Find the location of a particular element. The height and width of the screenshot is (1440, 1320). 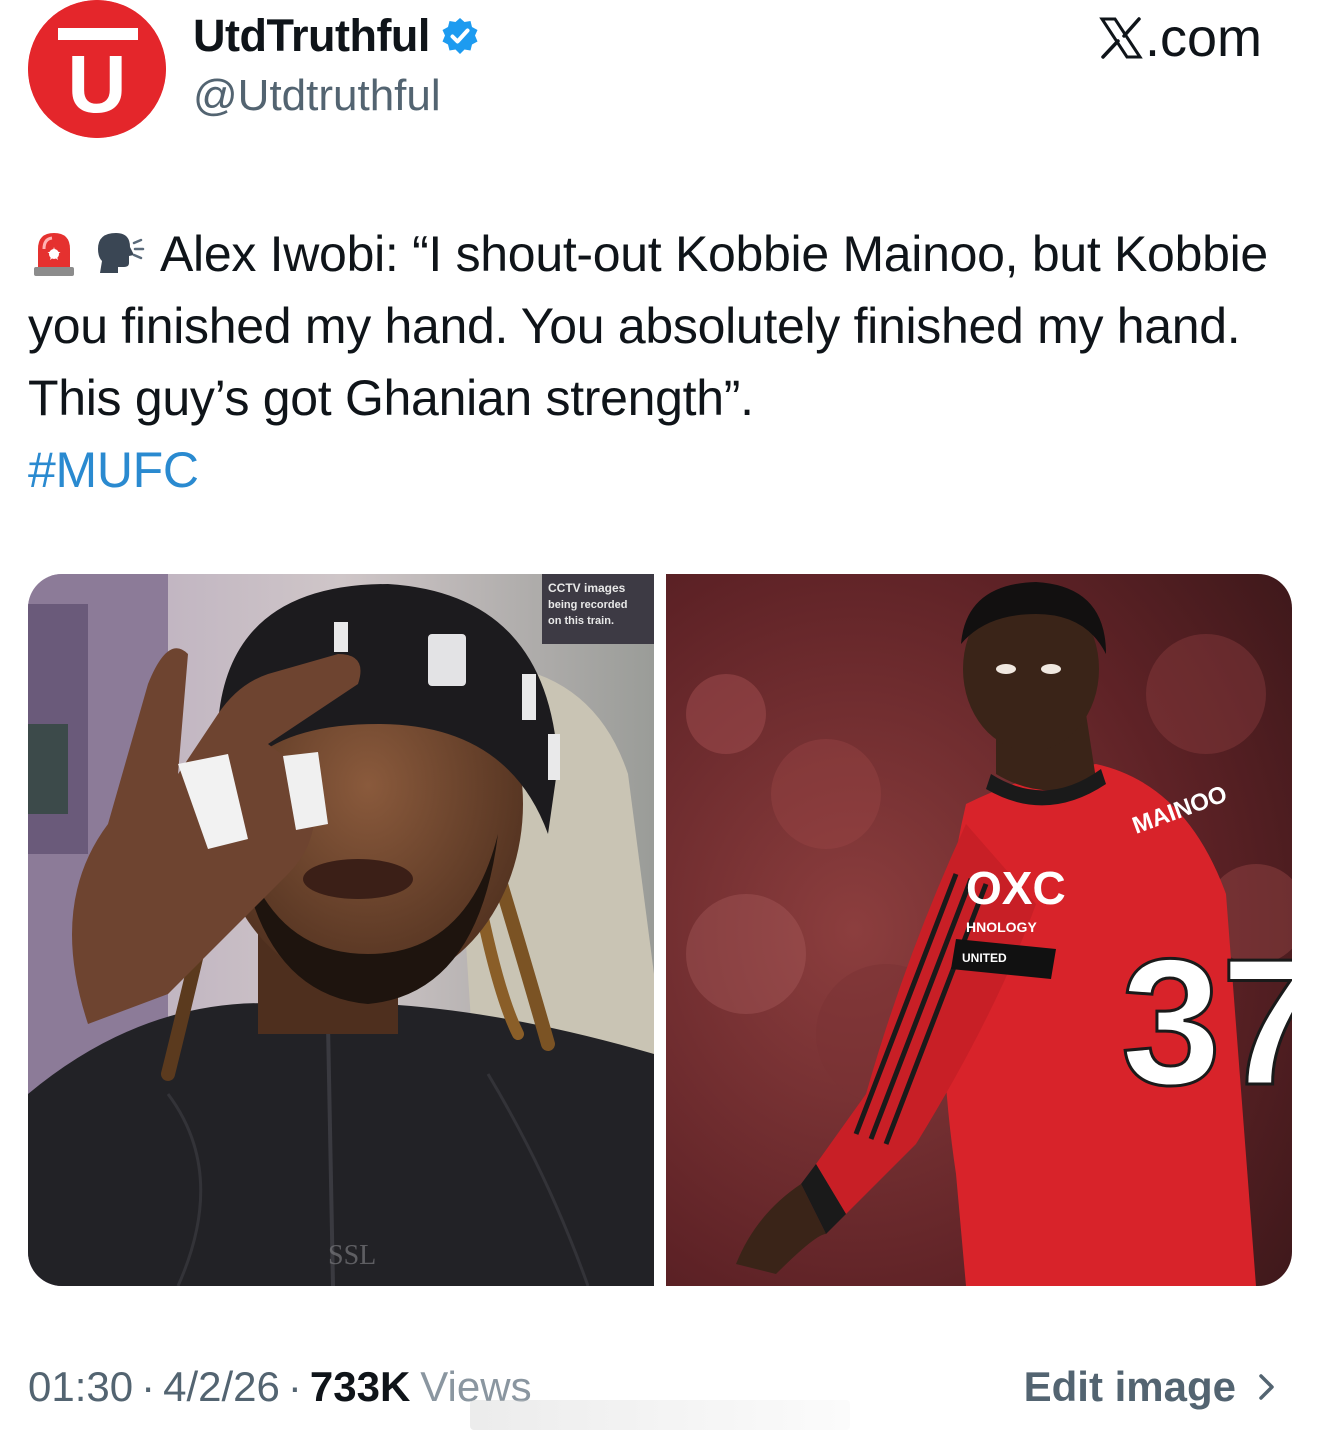

sign-text-3: on this train. is located at coordinates (581, 621).